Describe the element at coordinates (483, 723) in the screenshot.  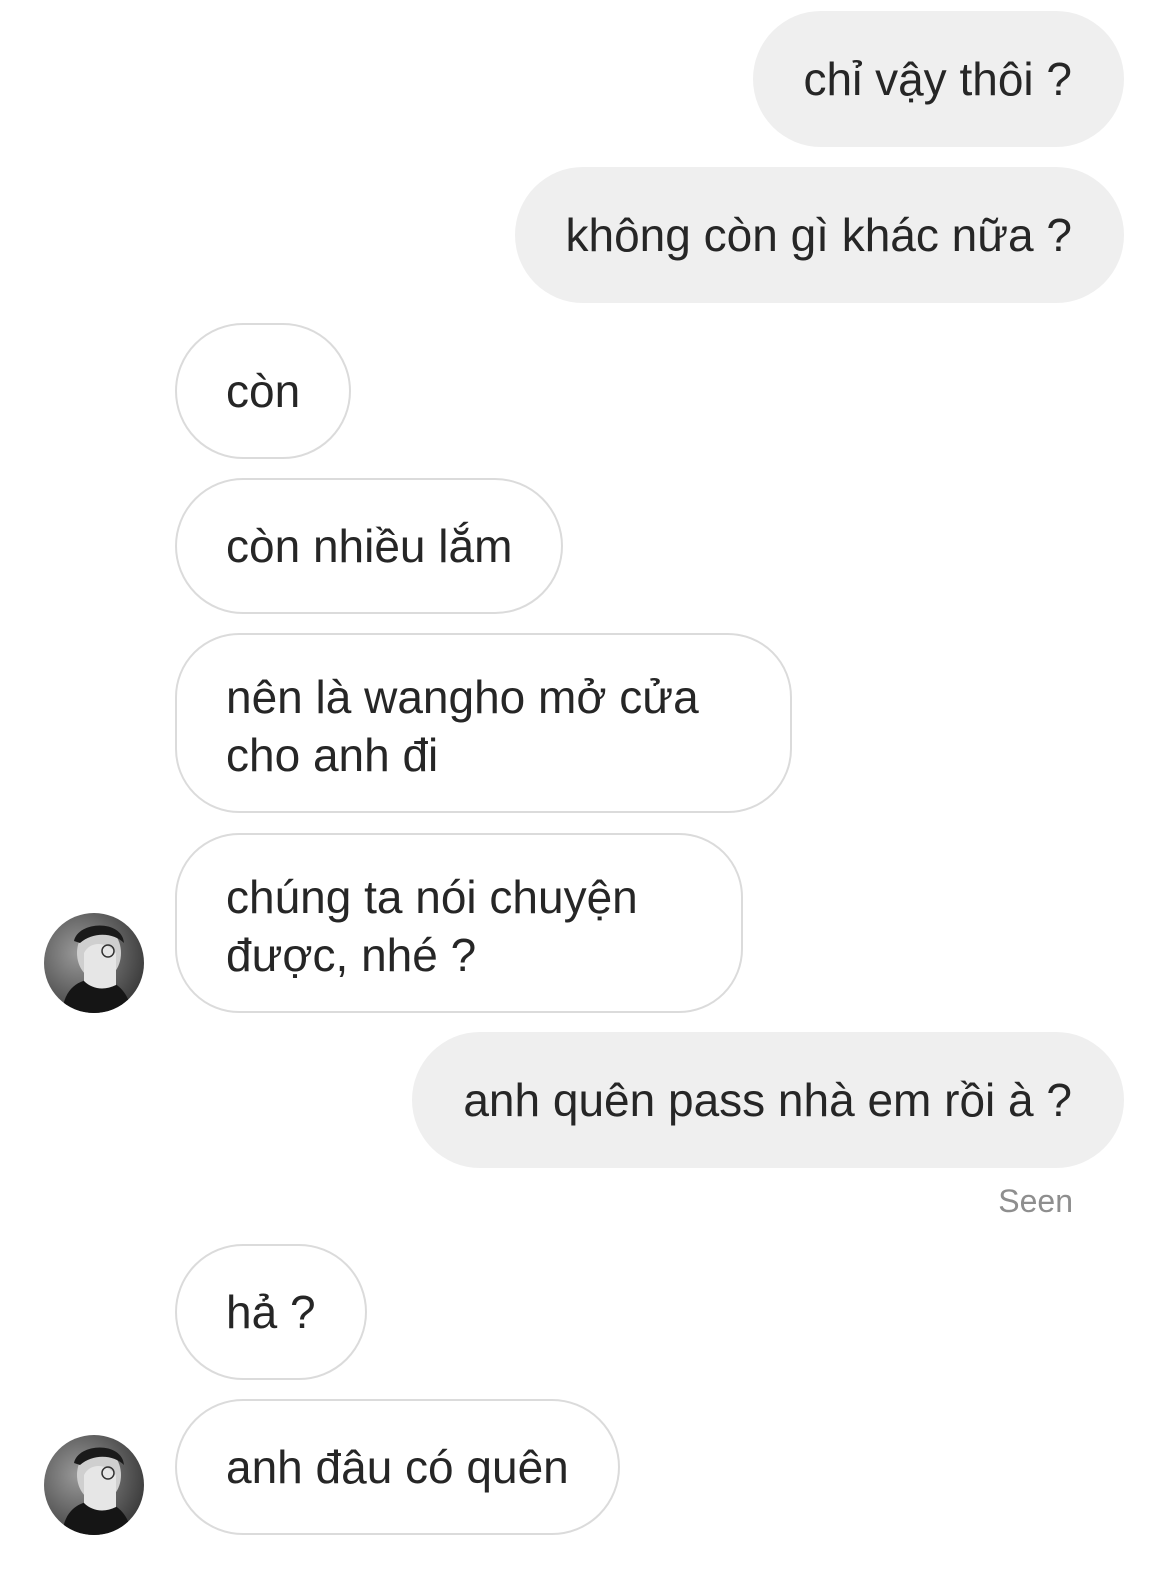
I see `incoming-message: nên là wangho mở cửa cho anh đi` at that location.